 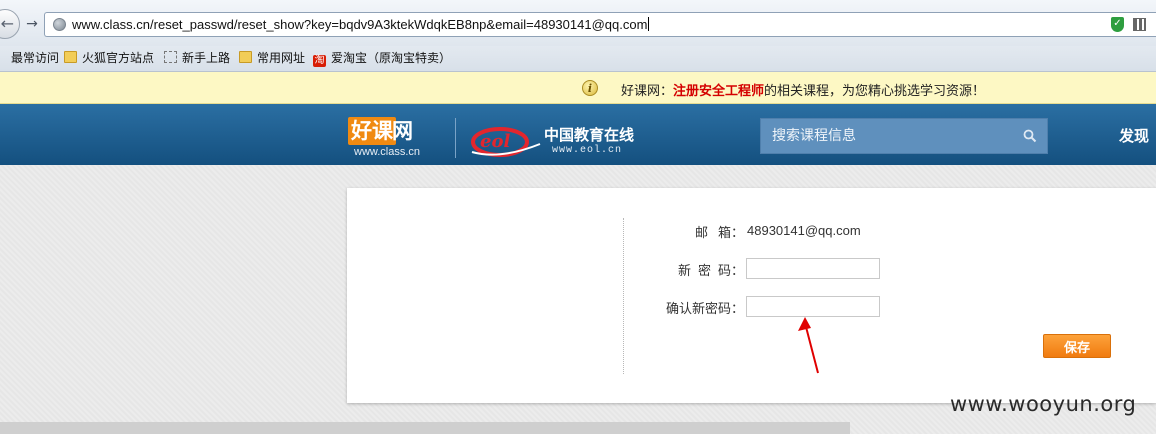 What do you see at coordinates (803, 91) in the screenshot?
I see `notice-text: 好课网：注册安全工程师的相关课程，为您精心挑选学习资源！` at bounding box center [803, 91].